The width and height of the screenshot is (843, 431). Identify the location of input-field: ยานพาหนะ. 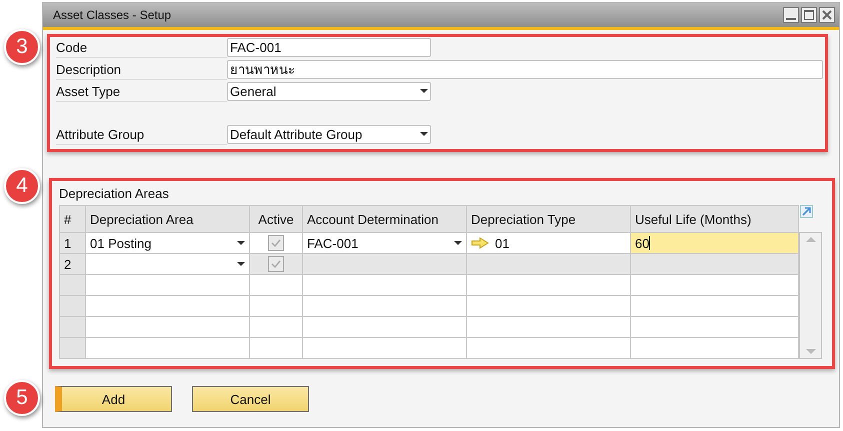
(525, 69).